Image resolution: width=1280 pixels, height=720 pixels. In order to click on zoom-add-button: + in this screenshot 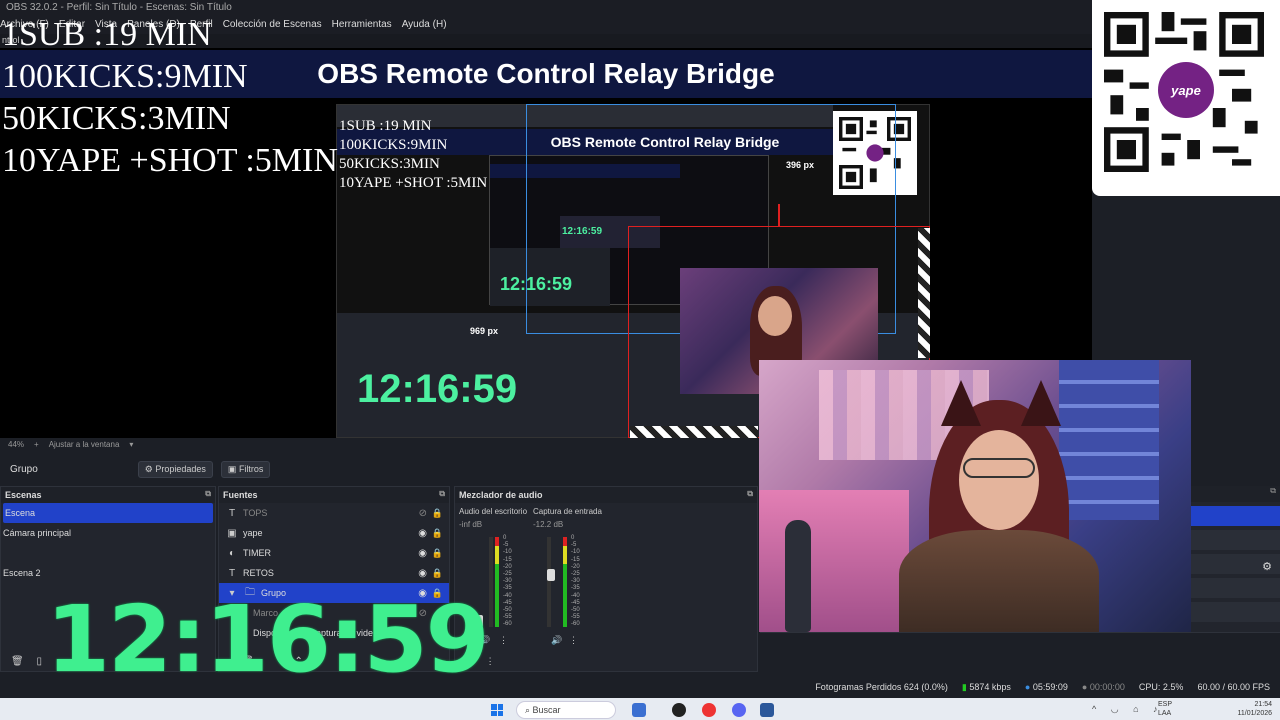, I will do `click(36, 445)`.